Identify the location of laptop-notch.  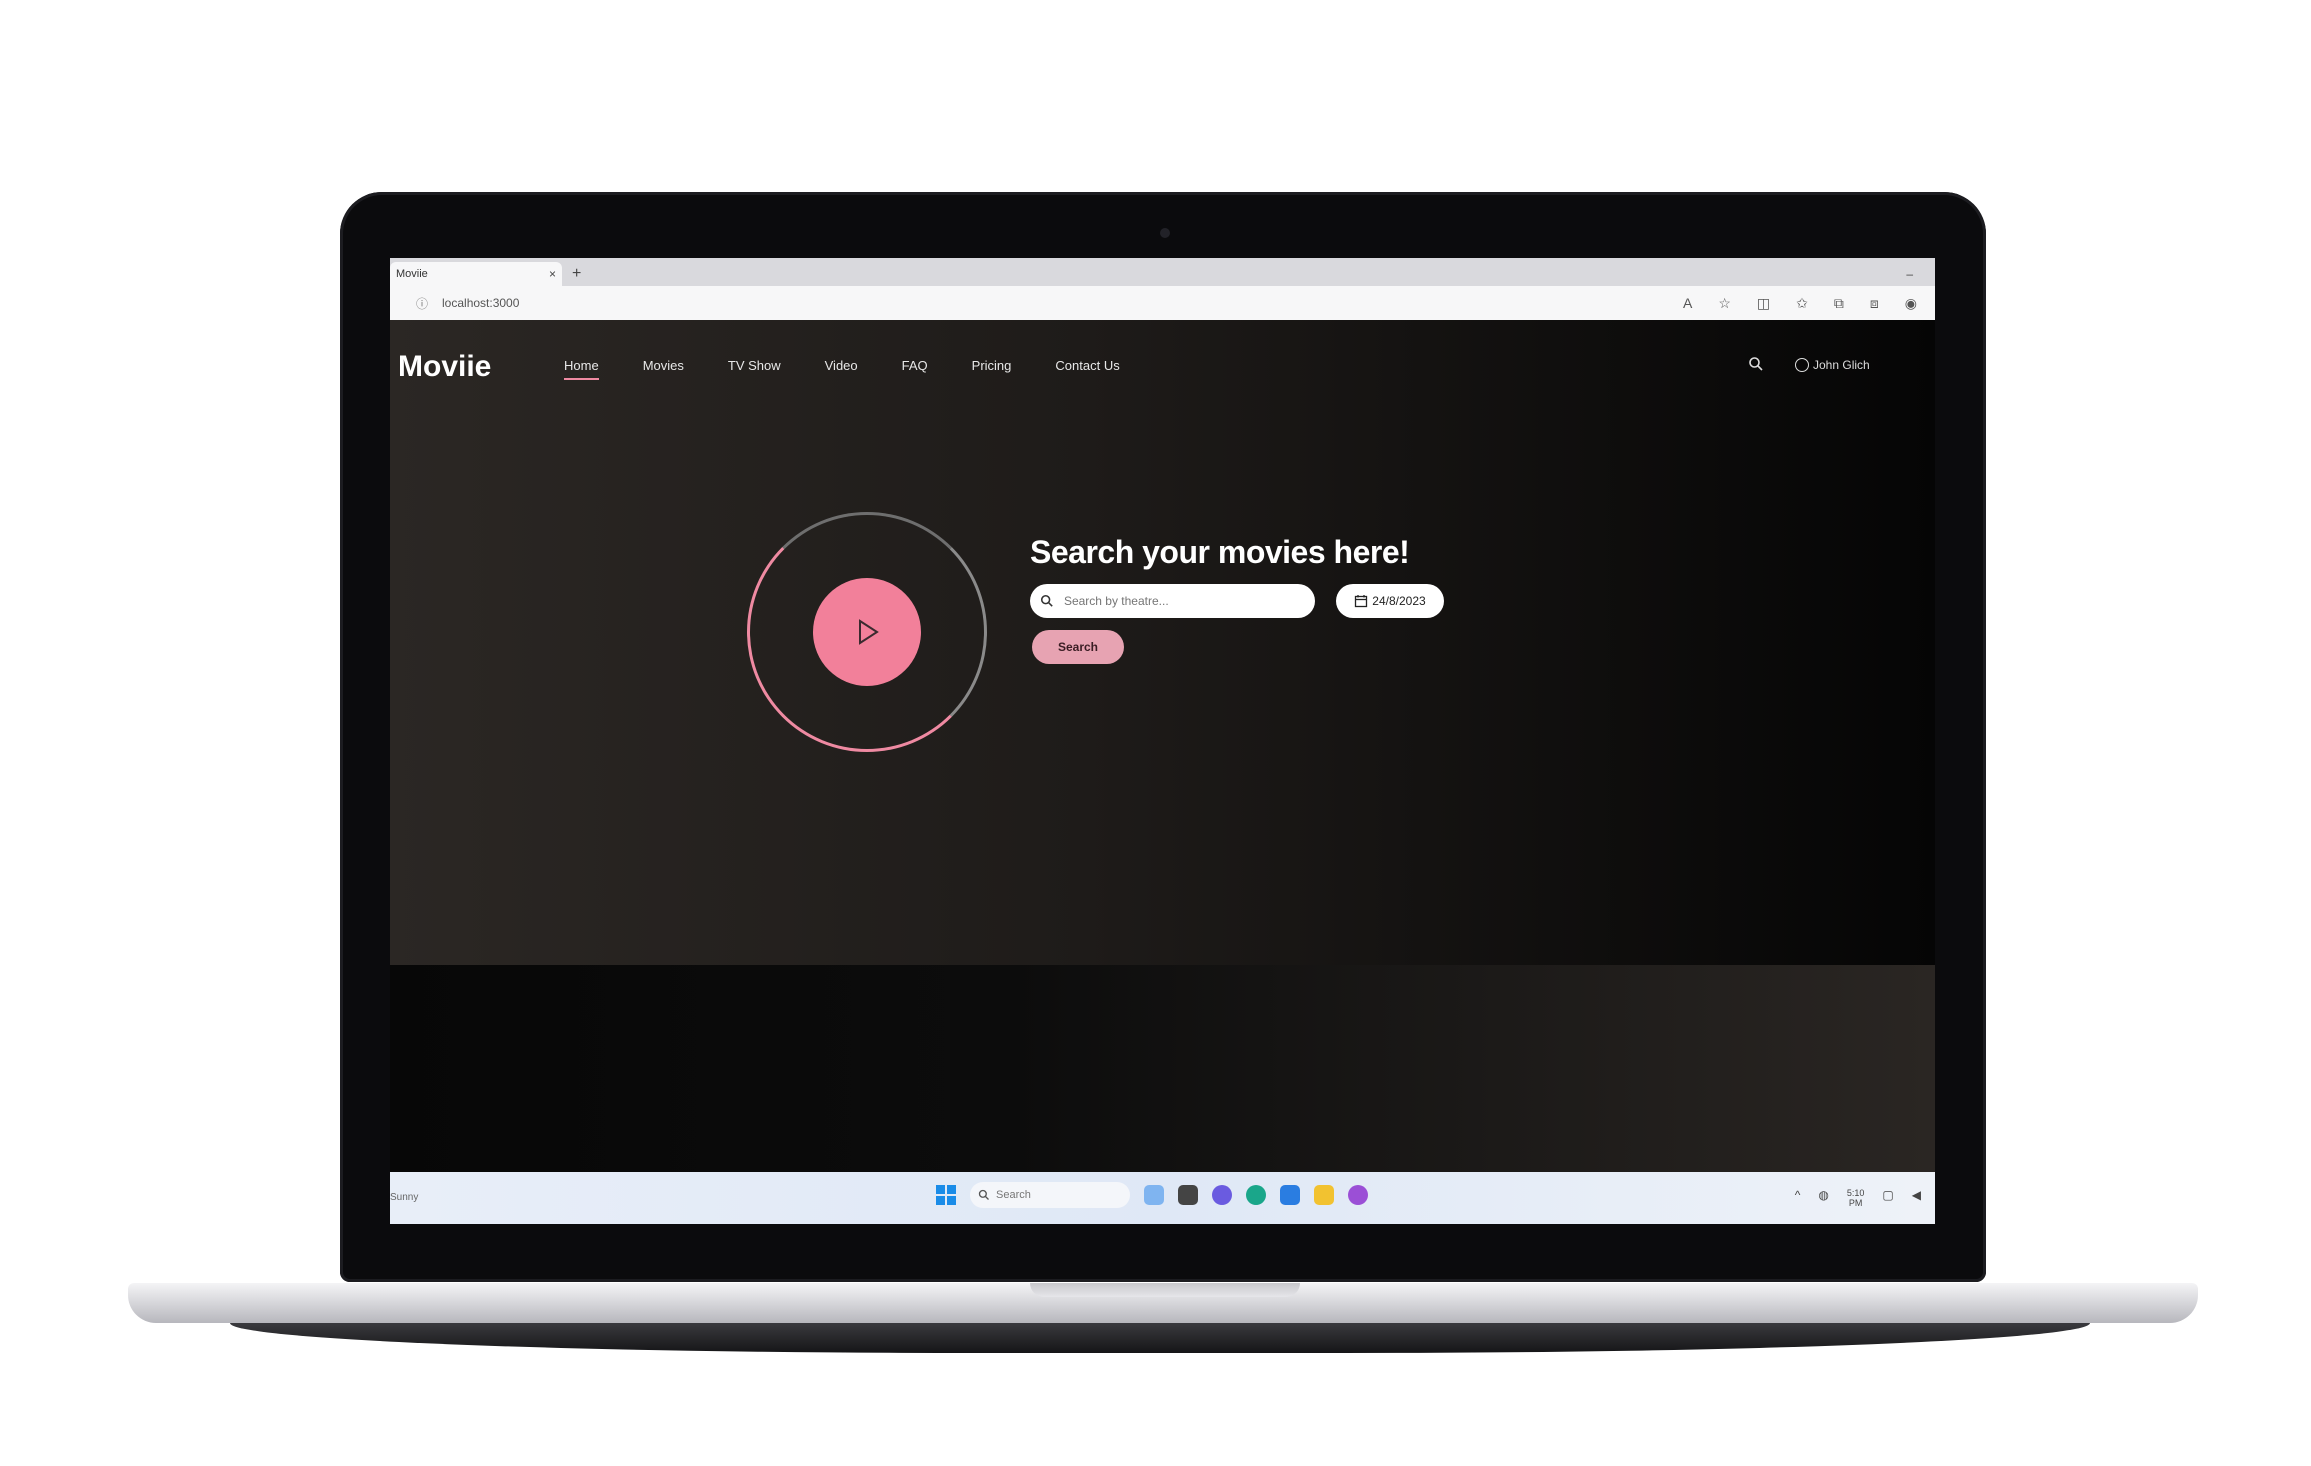
(1165, 1290).